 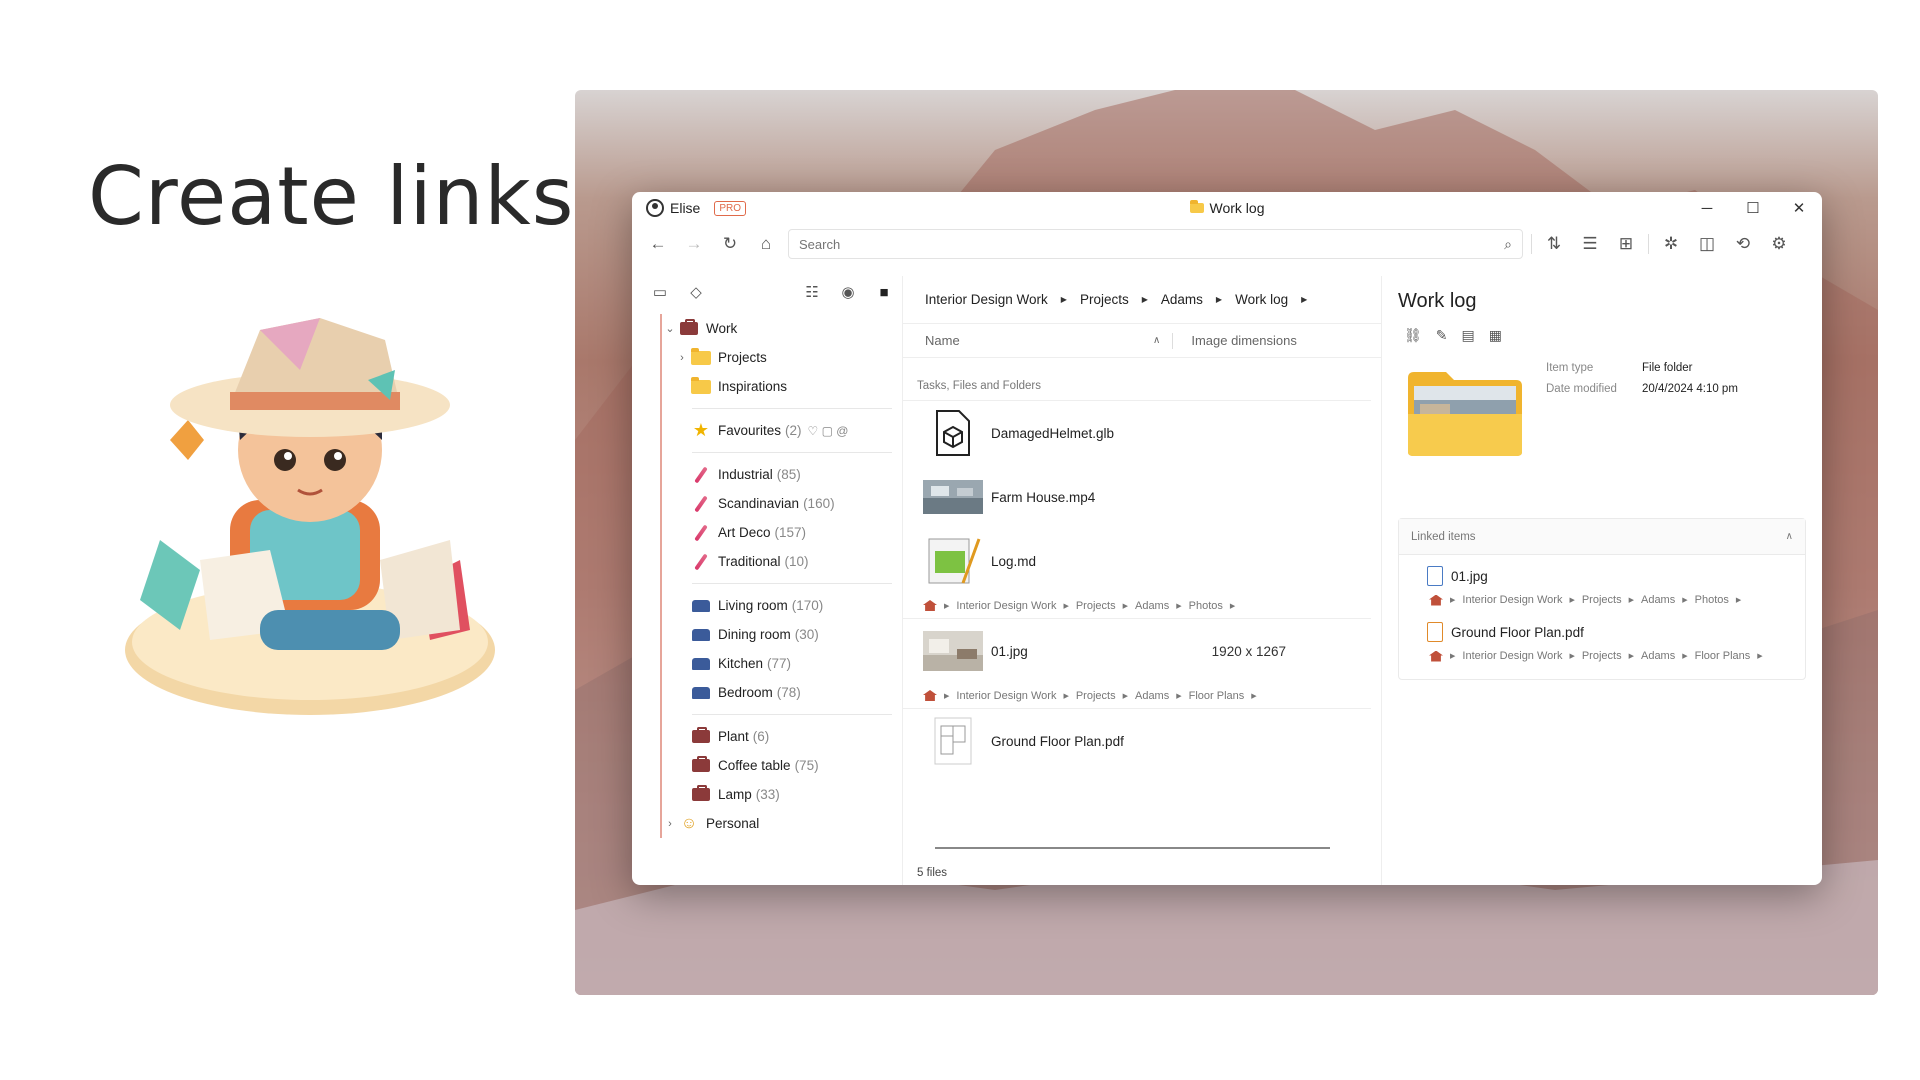 I want to click on group-header: Tasks, Files and Folders, so click(x=1137, y=379).